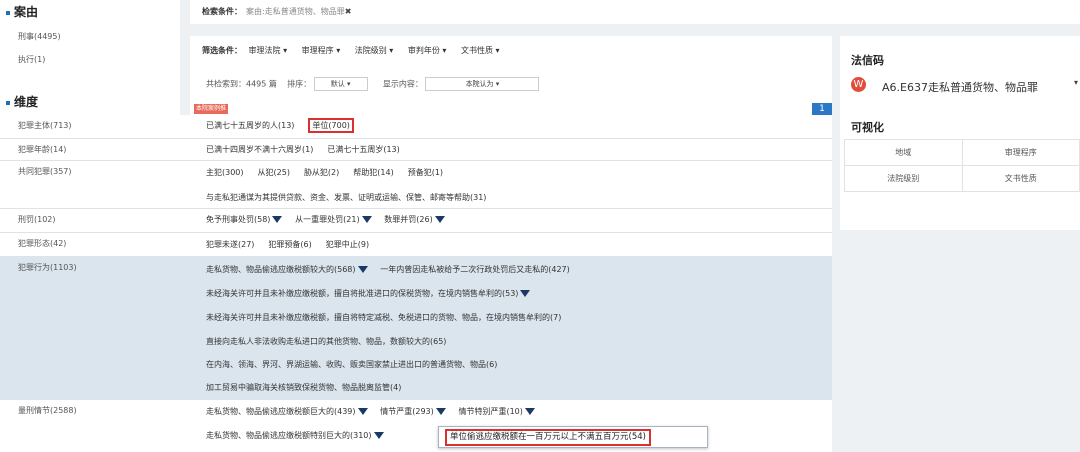  I want to click on filter-court: 审理法院 ▾, so click(268, 50).